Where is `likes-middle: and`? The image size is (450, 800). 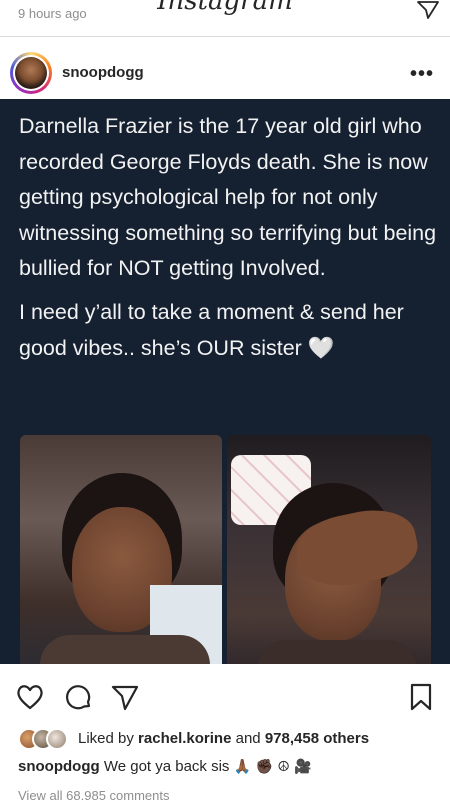 likes-middle: and is located at coordinates (248, 738).